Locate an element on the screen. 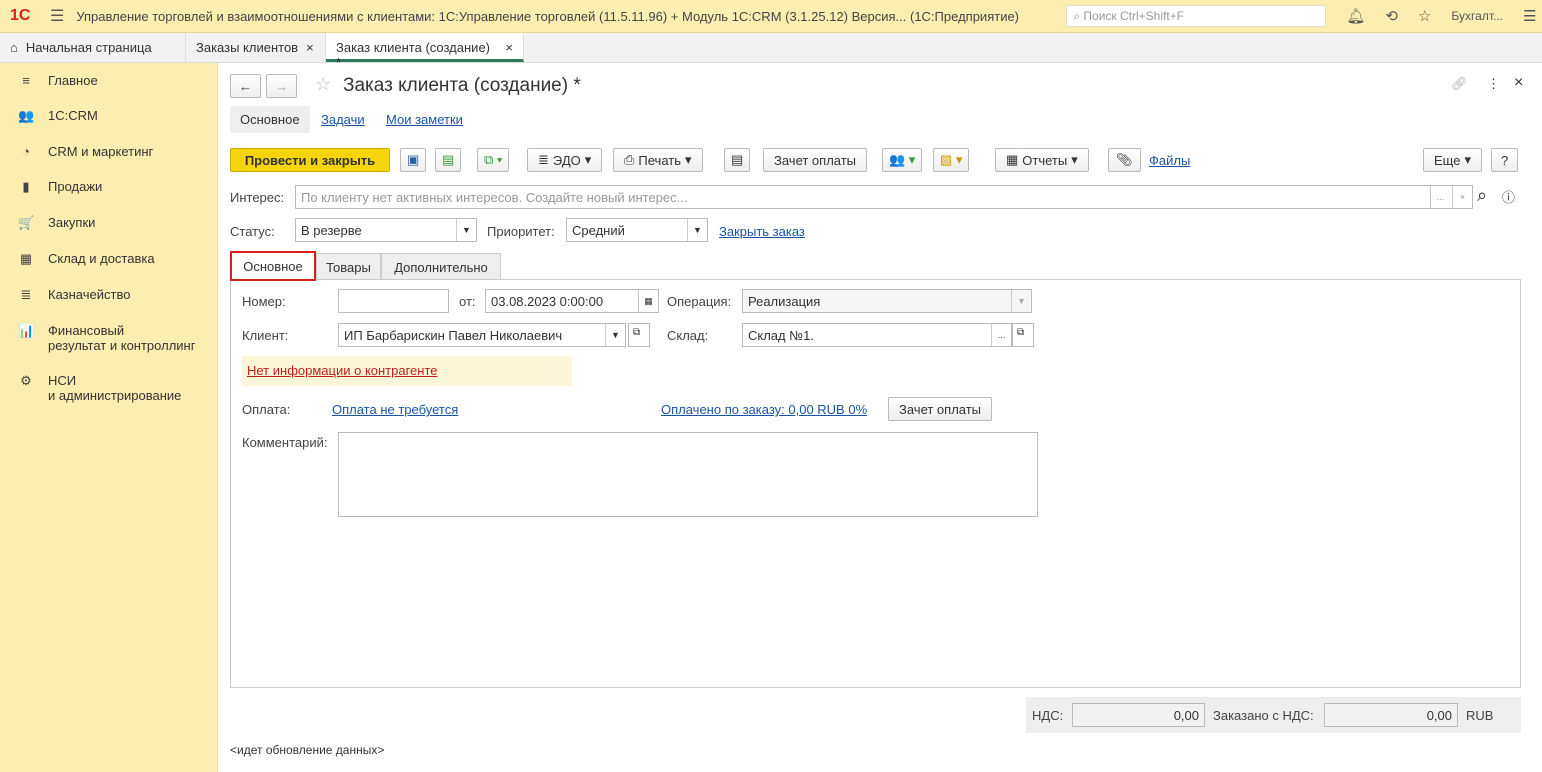 Image resolution: width=1542 pixels, height=772 pixels. back-button: ← is located at coordinates (245, 86).